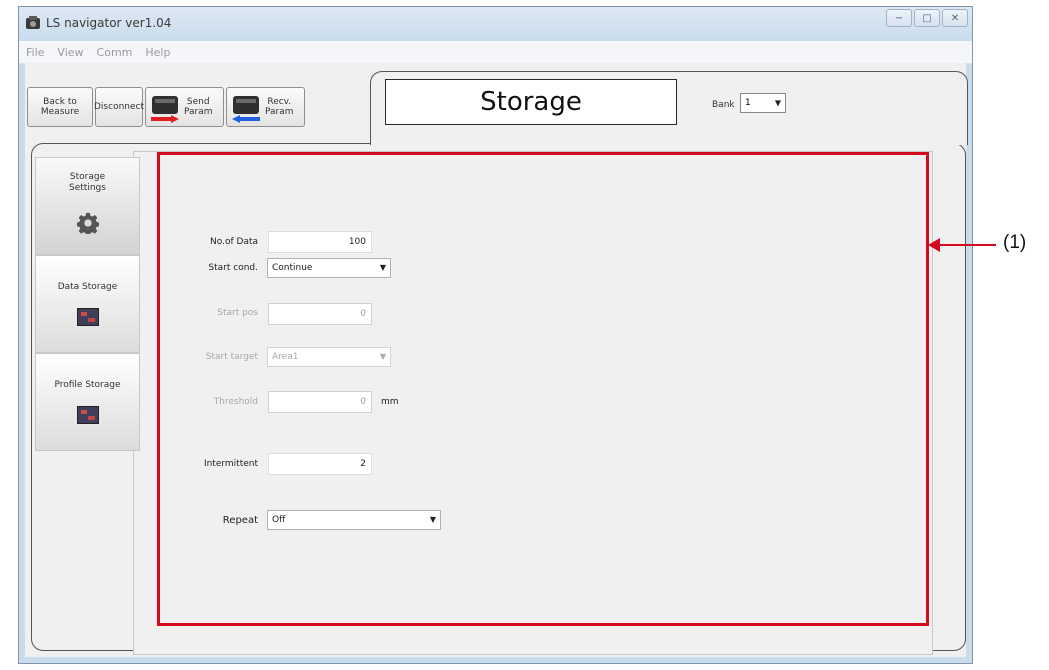  I want to click on nav-data-storage: Data Storage, so click(87, 304).